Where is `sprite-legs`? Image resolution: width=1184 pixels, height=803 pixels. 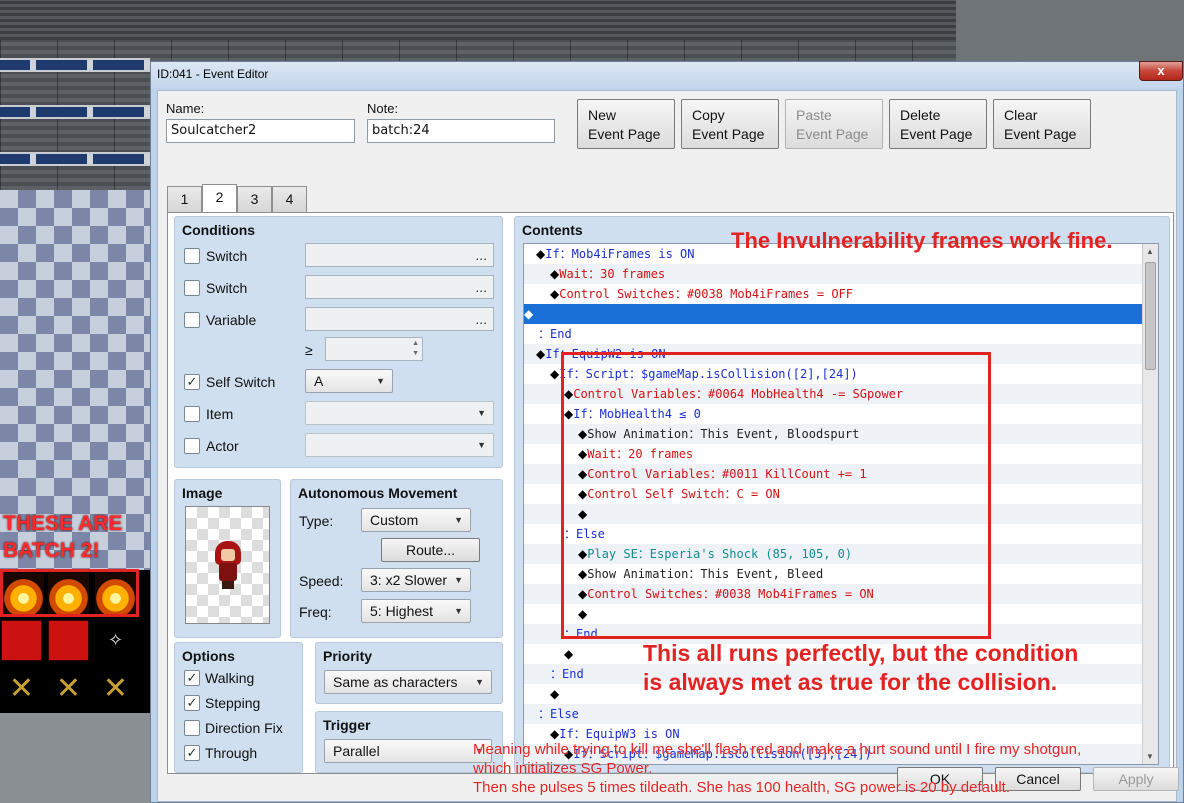
sprite-legs is located at coordinates (228, 585).